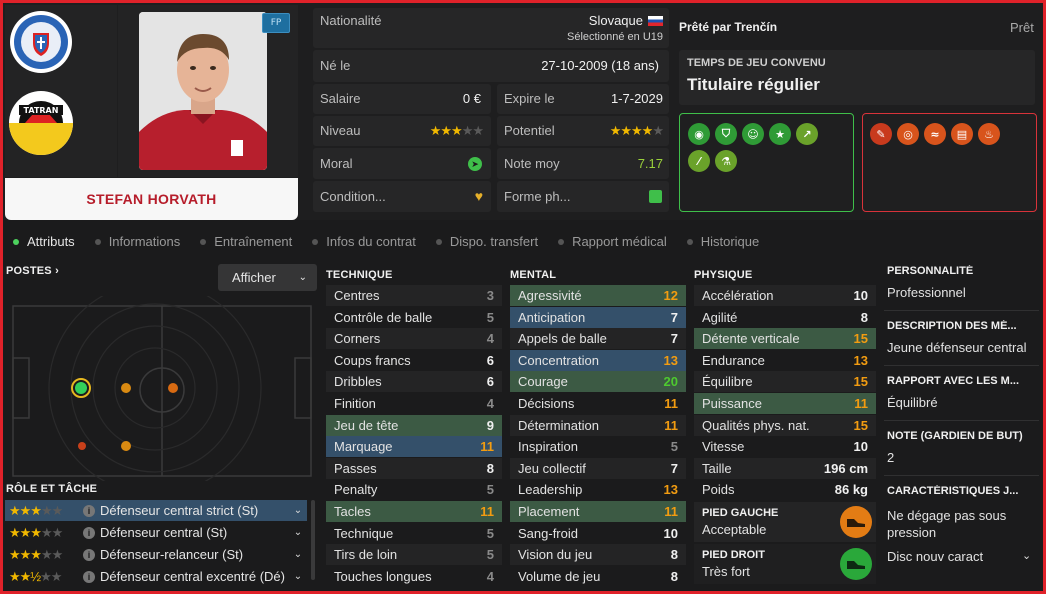 The height and width of the screenshot is (594, 1046). I want to click on role-row: ★★★★★ i Défenseur-relanceur (St) ⌄, so click(156, 554).